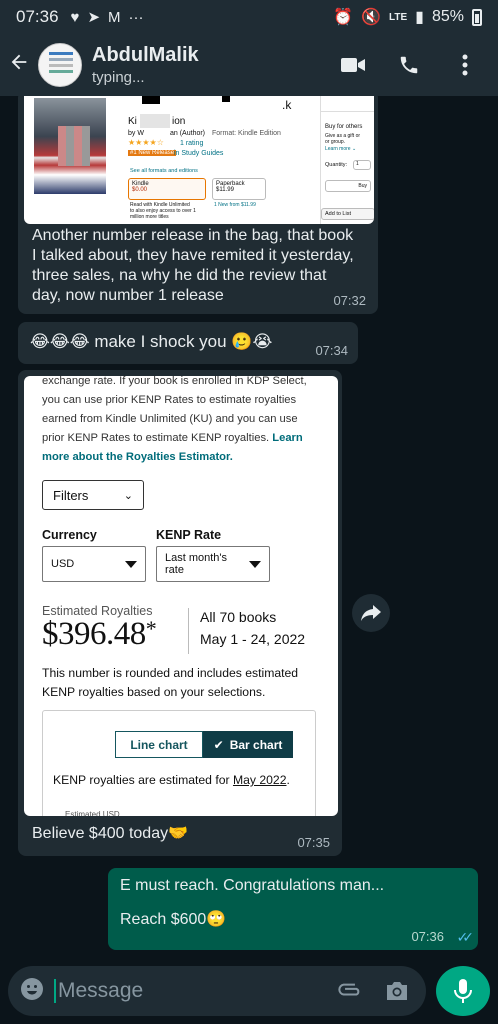  I want to click on books-count: All 70 books, so click(238, 617).